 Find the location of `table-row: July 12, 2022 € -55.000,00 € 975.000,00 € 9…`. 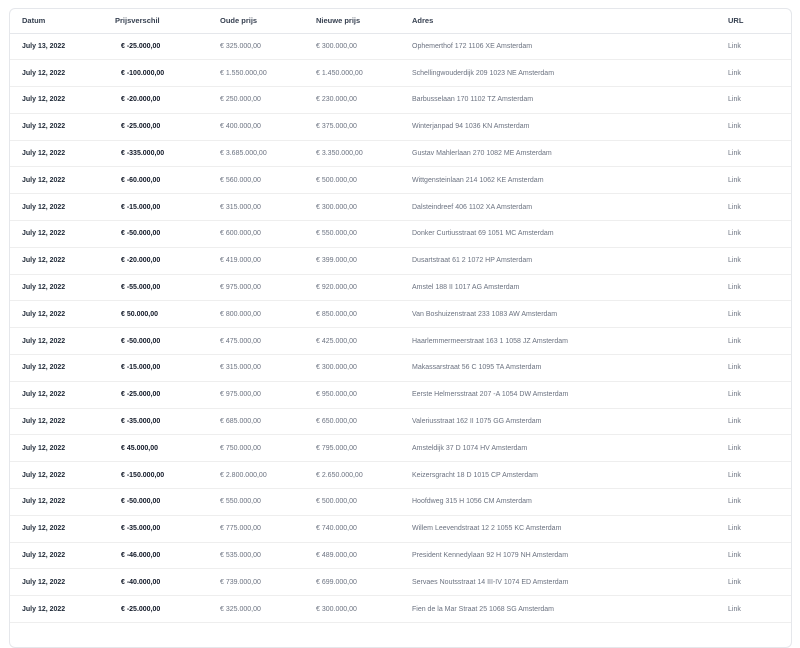

table-row: July 12, 2022 € -55.000,00 € 975.000,00 € 9… is located at coordinates (400, 287).